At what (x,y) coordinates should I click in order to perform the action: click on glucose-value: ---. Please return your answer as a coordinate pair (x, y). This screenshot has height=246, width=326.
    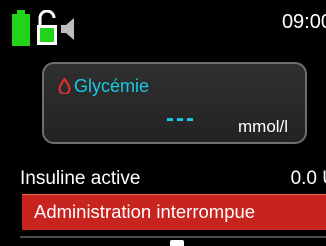
    Looking at the image, I should click on (181, 118).